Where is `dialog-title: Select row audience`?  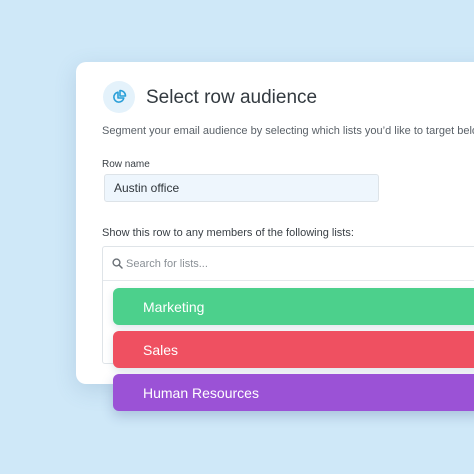 dialog-title: Select row audience is located at coordinates (232, 97).